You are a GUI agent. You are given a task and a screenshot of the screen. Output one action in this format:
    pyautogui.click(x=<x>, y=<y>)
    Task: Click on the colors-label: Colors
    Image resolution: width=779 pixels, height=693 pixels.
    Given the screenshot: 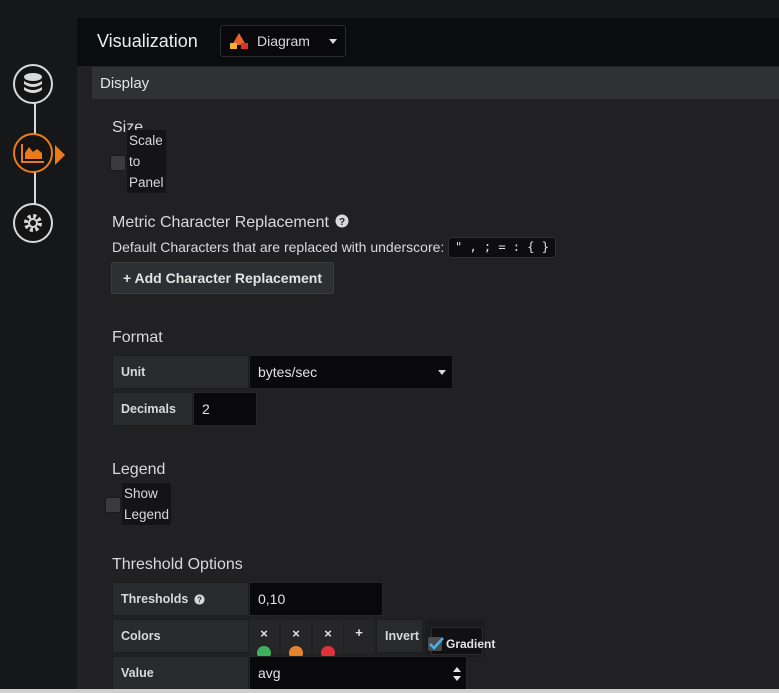 What is the action you would take?
    pyautogui.click(x=180, y=636)
    